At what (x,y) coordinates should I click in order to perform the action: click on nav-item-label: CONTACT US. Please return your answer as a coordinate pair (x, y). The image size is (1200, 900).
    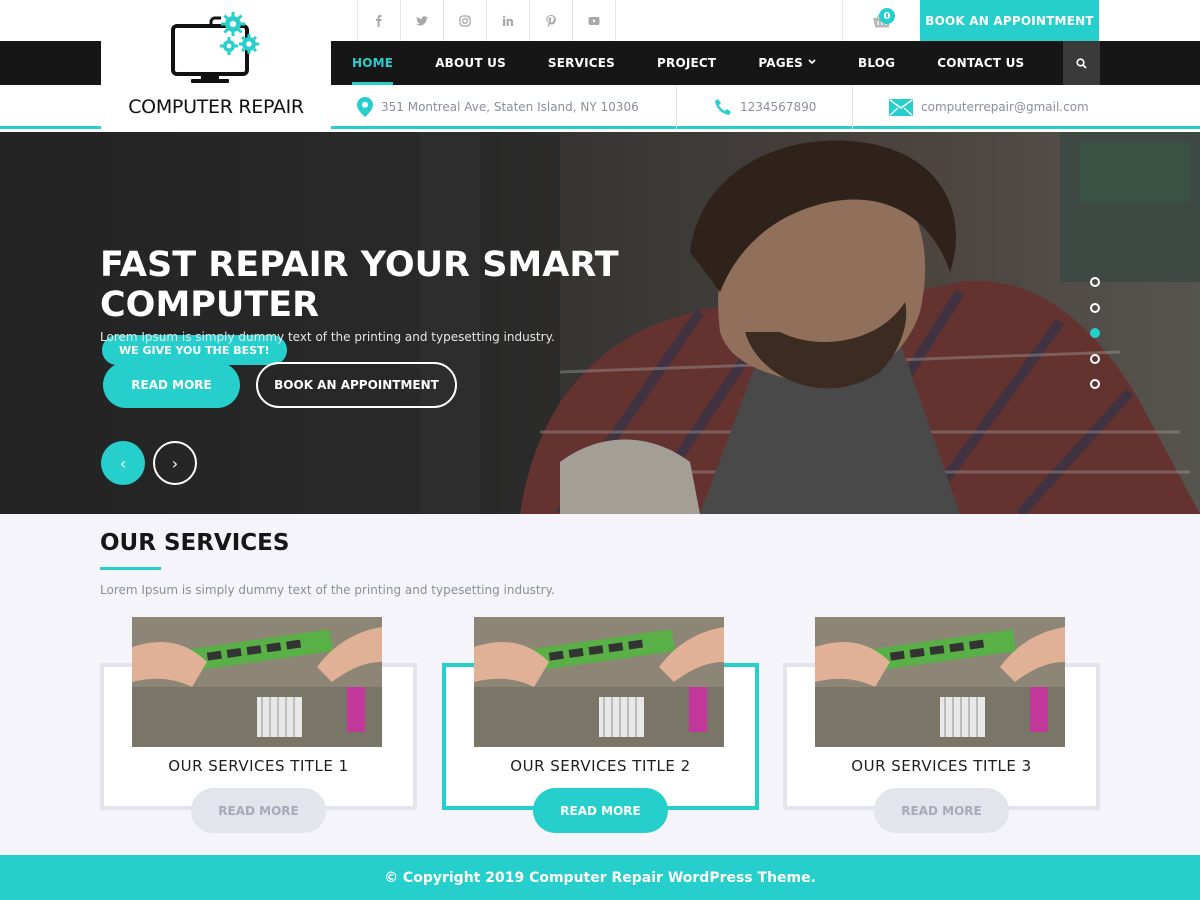
    Looking at the image, I should click on (981, 63).